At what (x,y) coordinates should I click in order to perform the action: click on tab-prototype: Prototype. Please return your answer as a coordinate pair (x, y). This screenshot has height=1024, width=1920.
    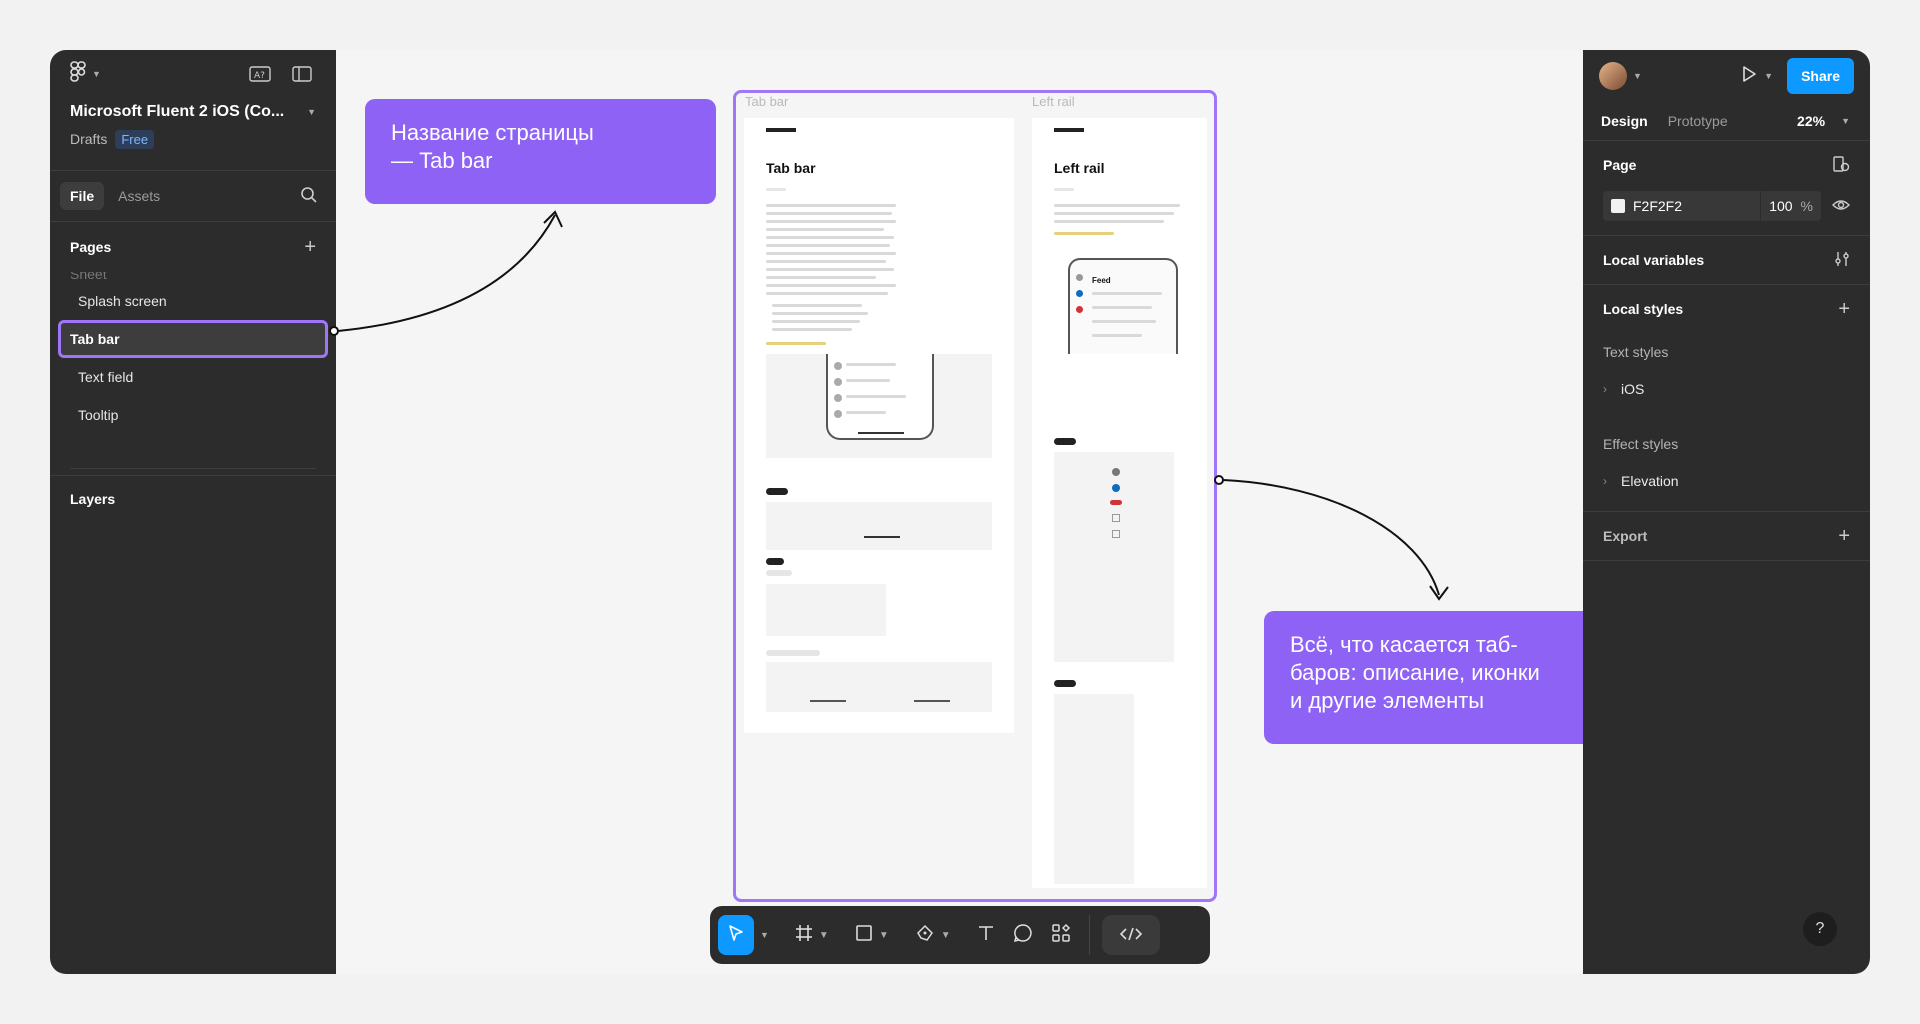
    Looking at the image, I should click on (1698, 121).